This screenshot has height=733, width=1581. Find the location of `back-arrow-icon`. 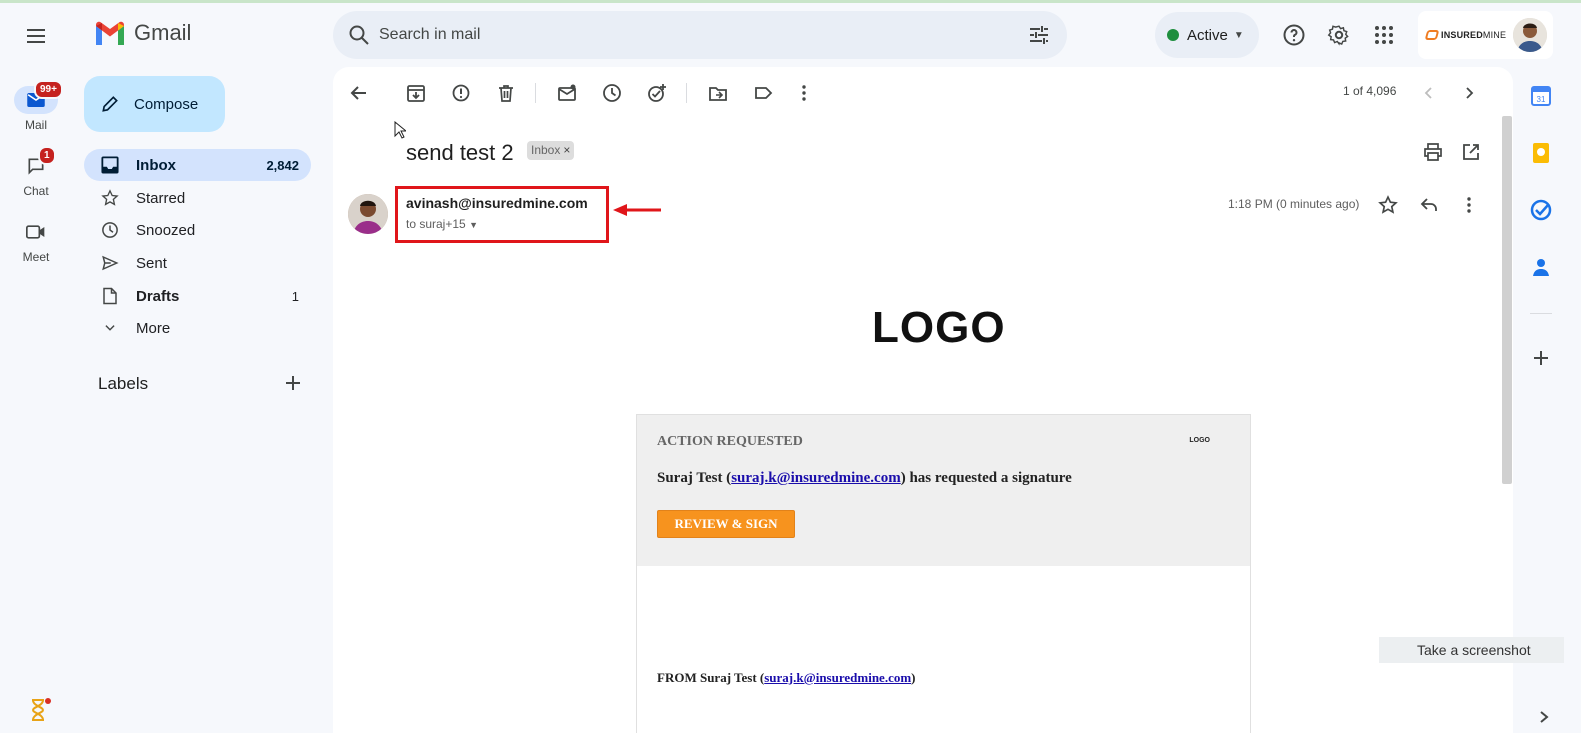

back-arrow-icon is located at coordinates (359, 93).